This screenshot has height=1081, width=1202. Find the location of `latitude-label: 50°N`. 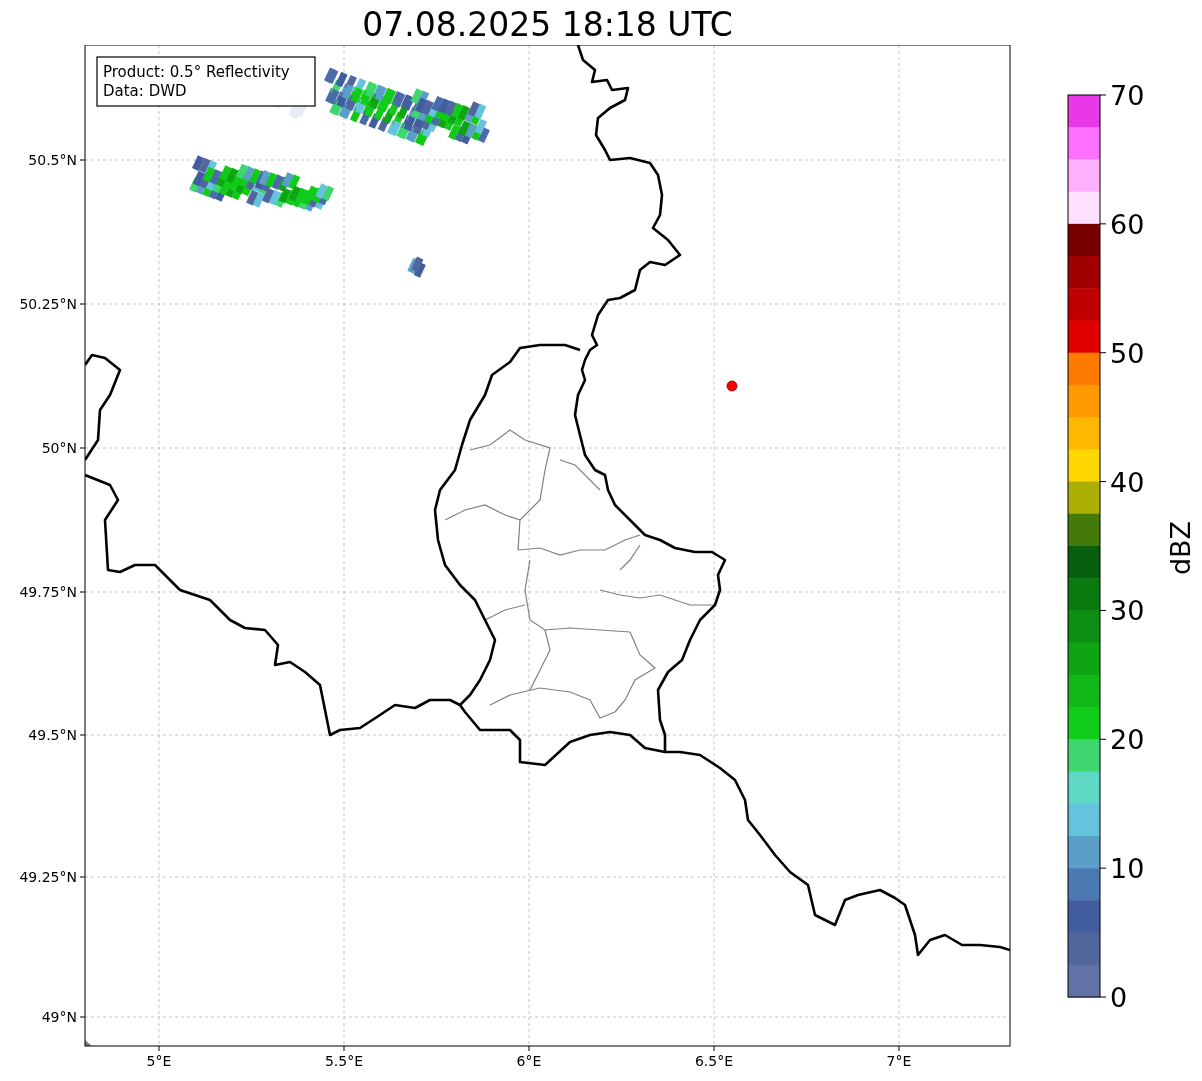

latitude-label: 50°N is located at coordinates (59, 448).